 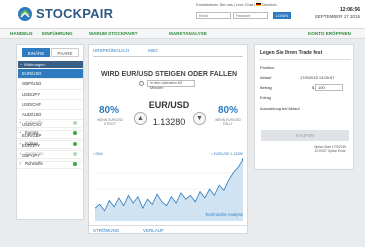 I want to click on nav-einfuehrung: EINFÜHRUNG, so click(x=57, y=33).